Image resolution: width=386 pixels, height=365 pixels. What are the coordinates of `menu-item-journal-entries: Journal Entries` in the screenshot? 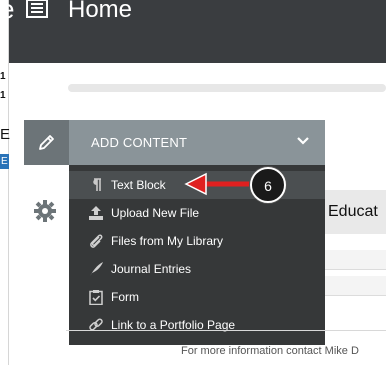 It's located at (197, 269).